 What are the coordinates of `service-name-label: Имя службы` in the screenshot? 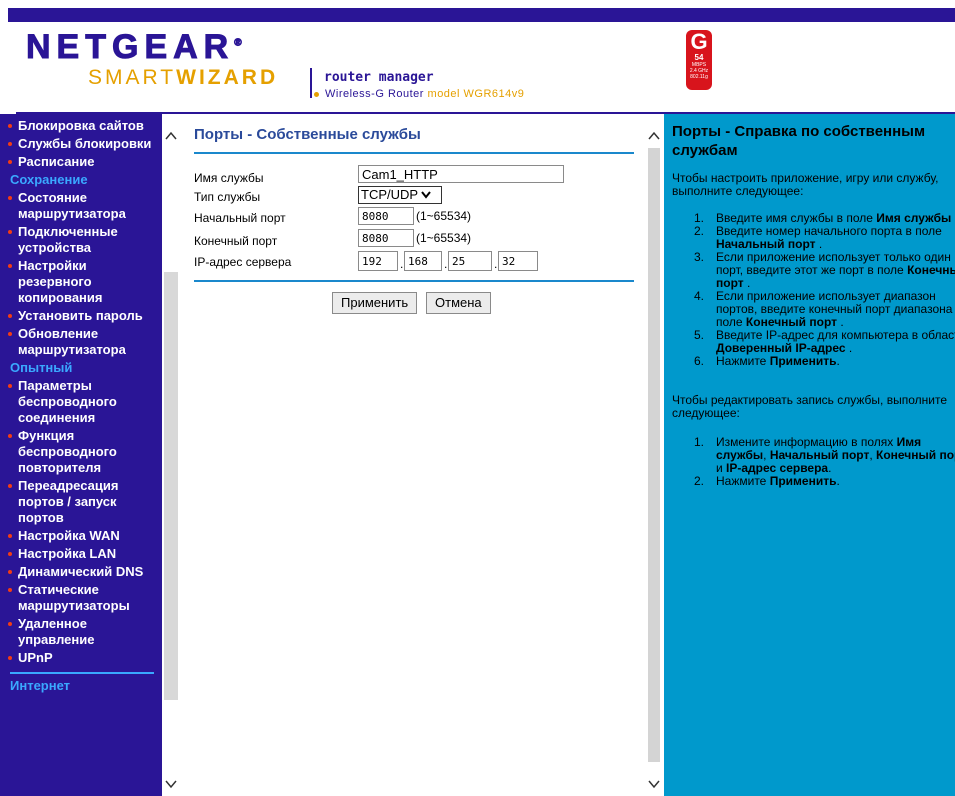 It's located at (229, 178).